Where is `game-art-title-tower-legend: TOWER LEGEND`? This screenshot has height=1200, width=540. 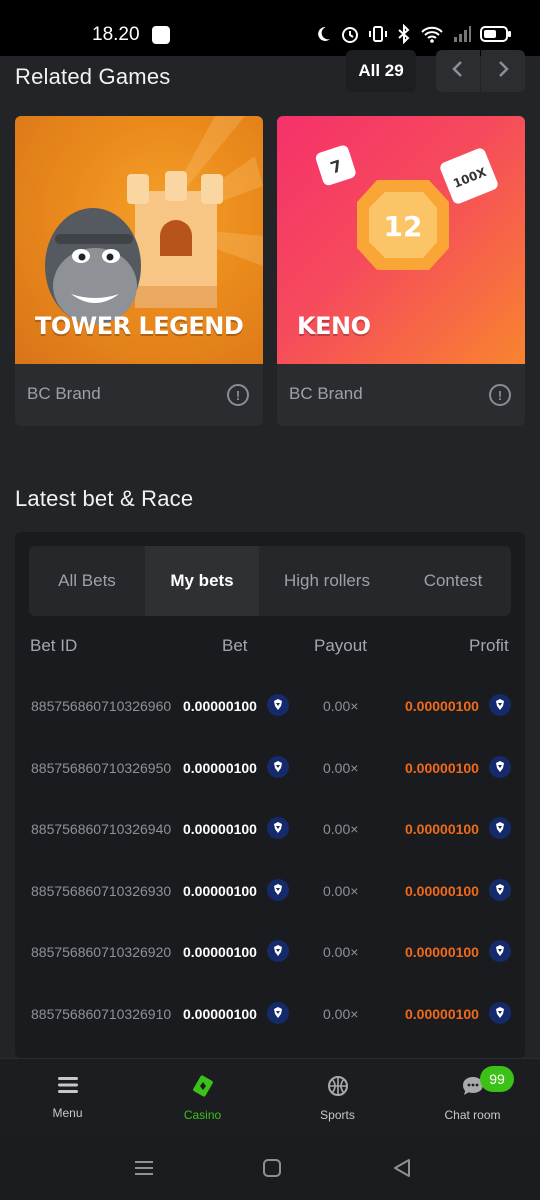
game-art-title-tower-legend: TOWER LEGEND is located at coordinates (139, 326).